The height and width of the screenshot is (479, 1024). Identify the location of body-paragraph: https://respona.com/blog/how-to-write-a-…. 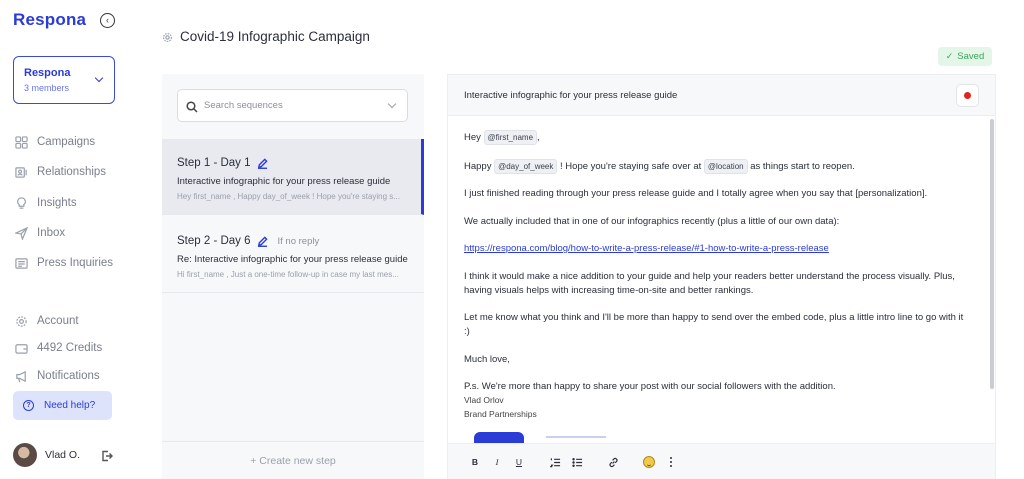
(716, 249).